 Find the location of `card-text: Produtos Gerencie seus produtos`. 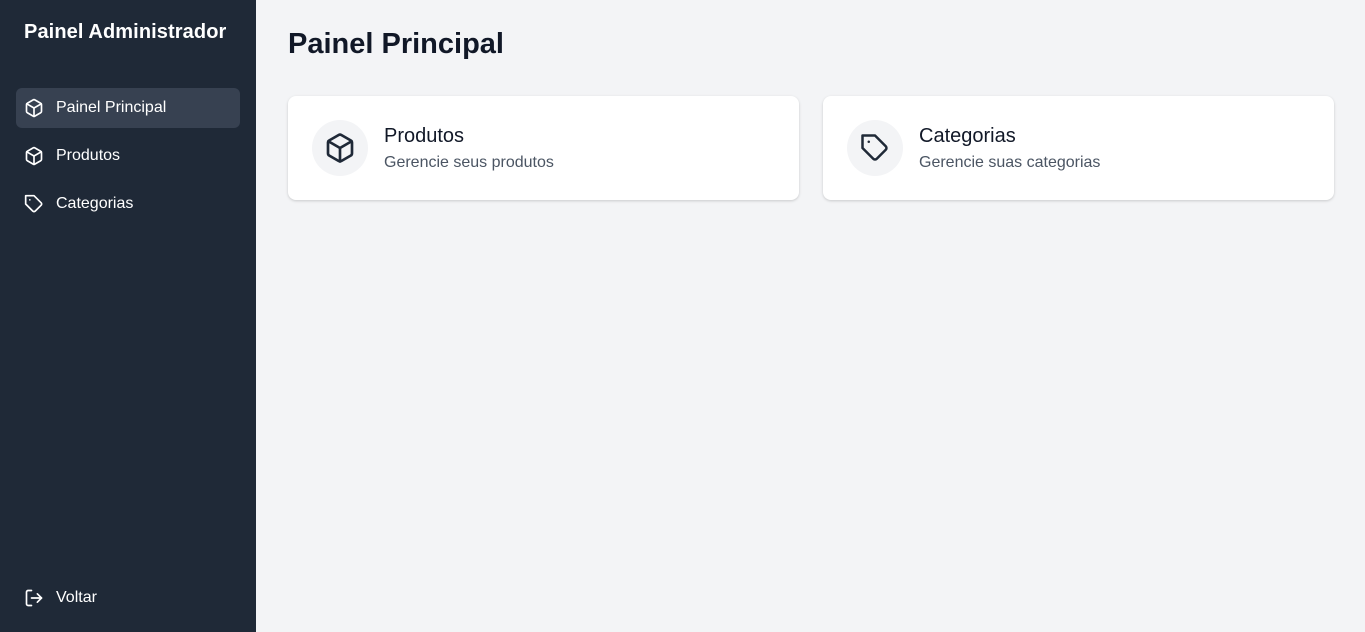

card-text: Produtos Gerencie seus produtos is located at coordinates (469, 148).